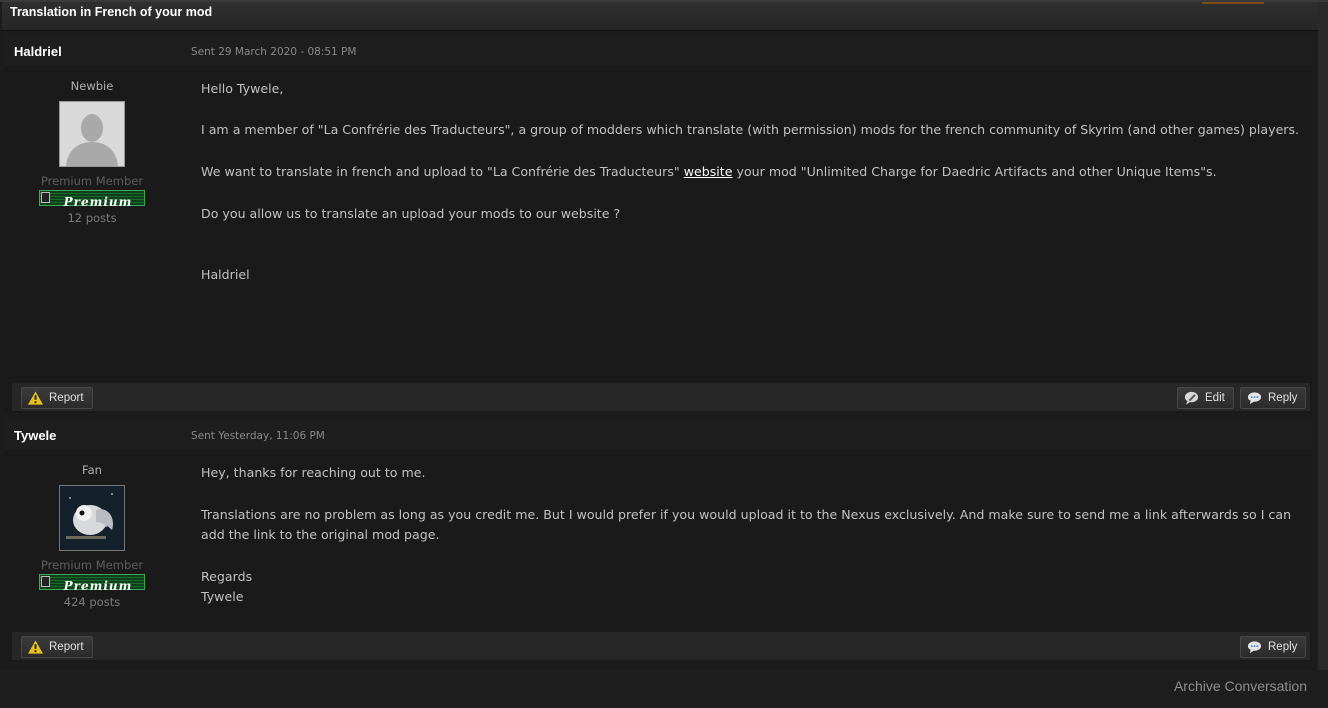 This screenshot has height=708, width=1328. What do you see at coordinates (1323, 336) in the screenshot?
I see `scroll-gutter` at bounding box center [1323, 336].